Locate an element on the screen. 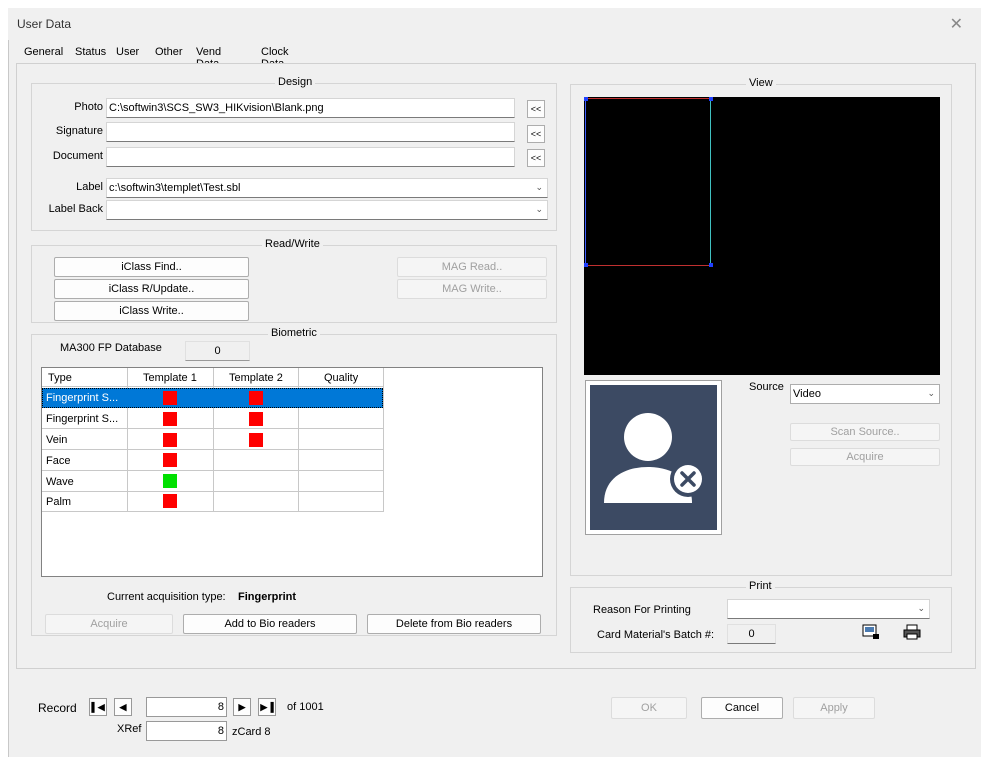  apply-button: Apply is located at coordinates (834, 708).